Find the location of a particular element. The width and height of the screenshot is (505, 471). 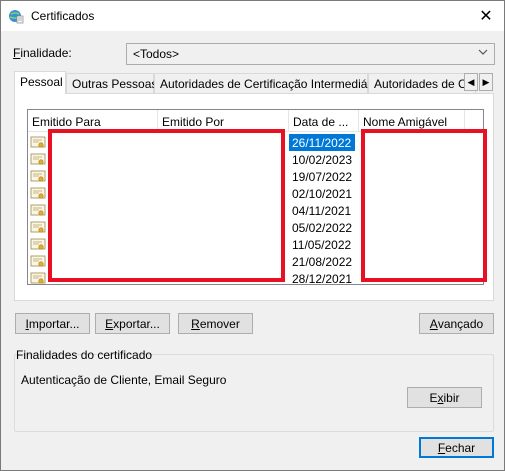

button-label: vançado is located at coordinates (460, 323).